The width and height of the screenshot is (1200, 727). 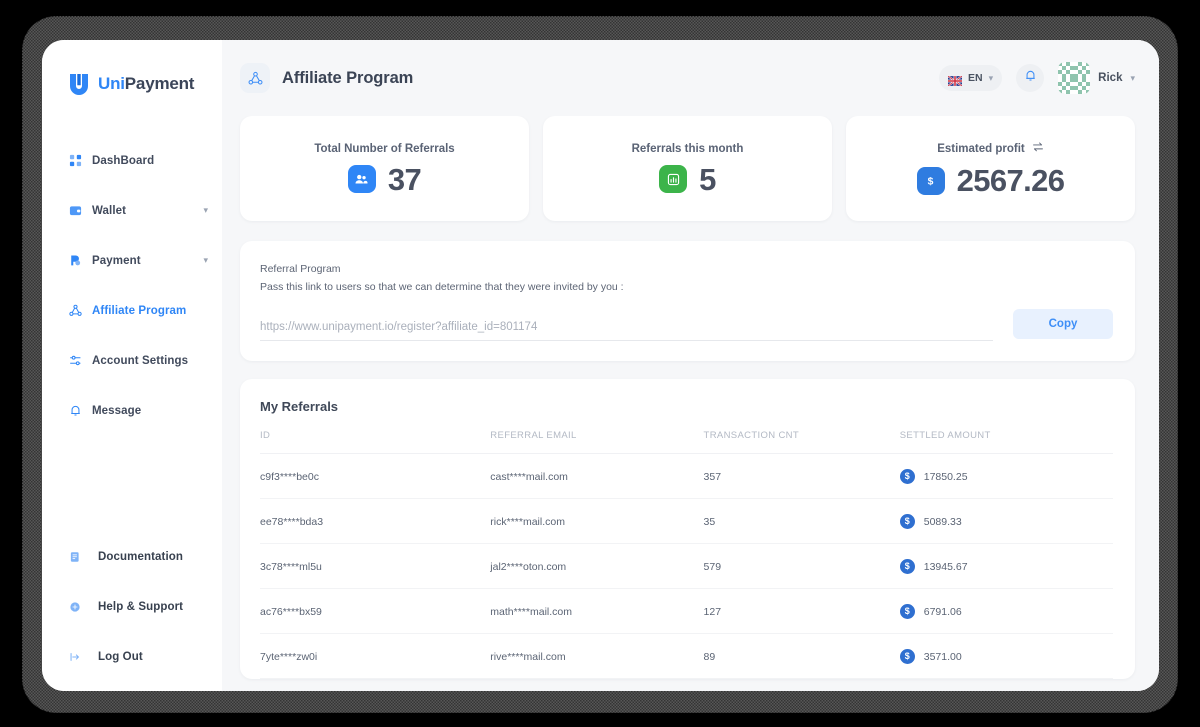 I want to click on swap-arrows-icon, so click(x=1038, y=148).